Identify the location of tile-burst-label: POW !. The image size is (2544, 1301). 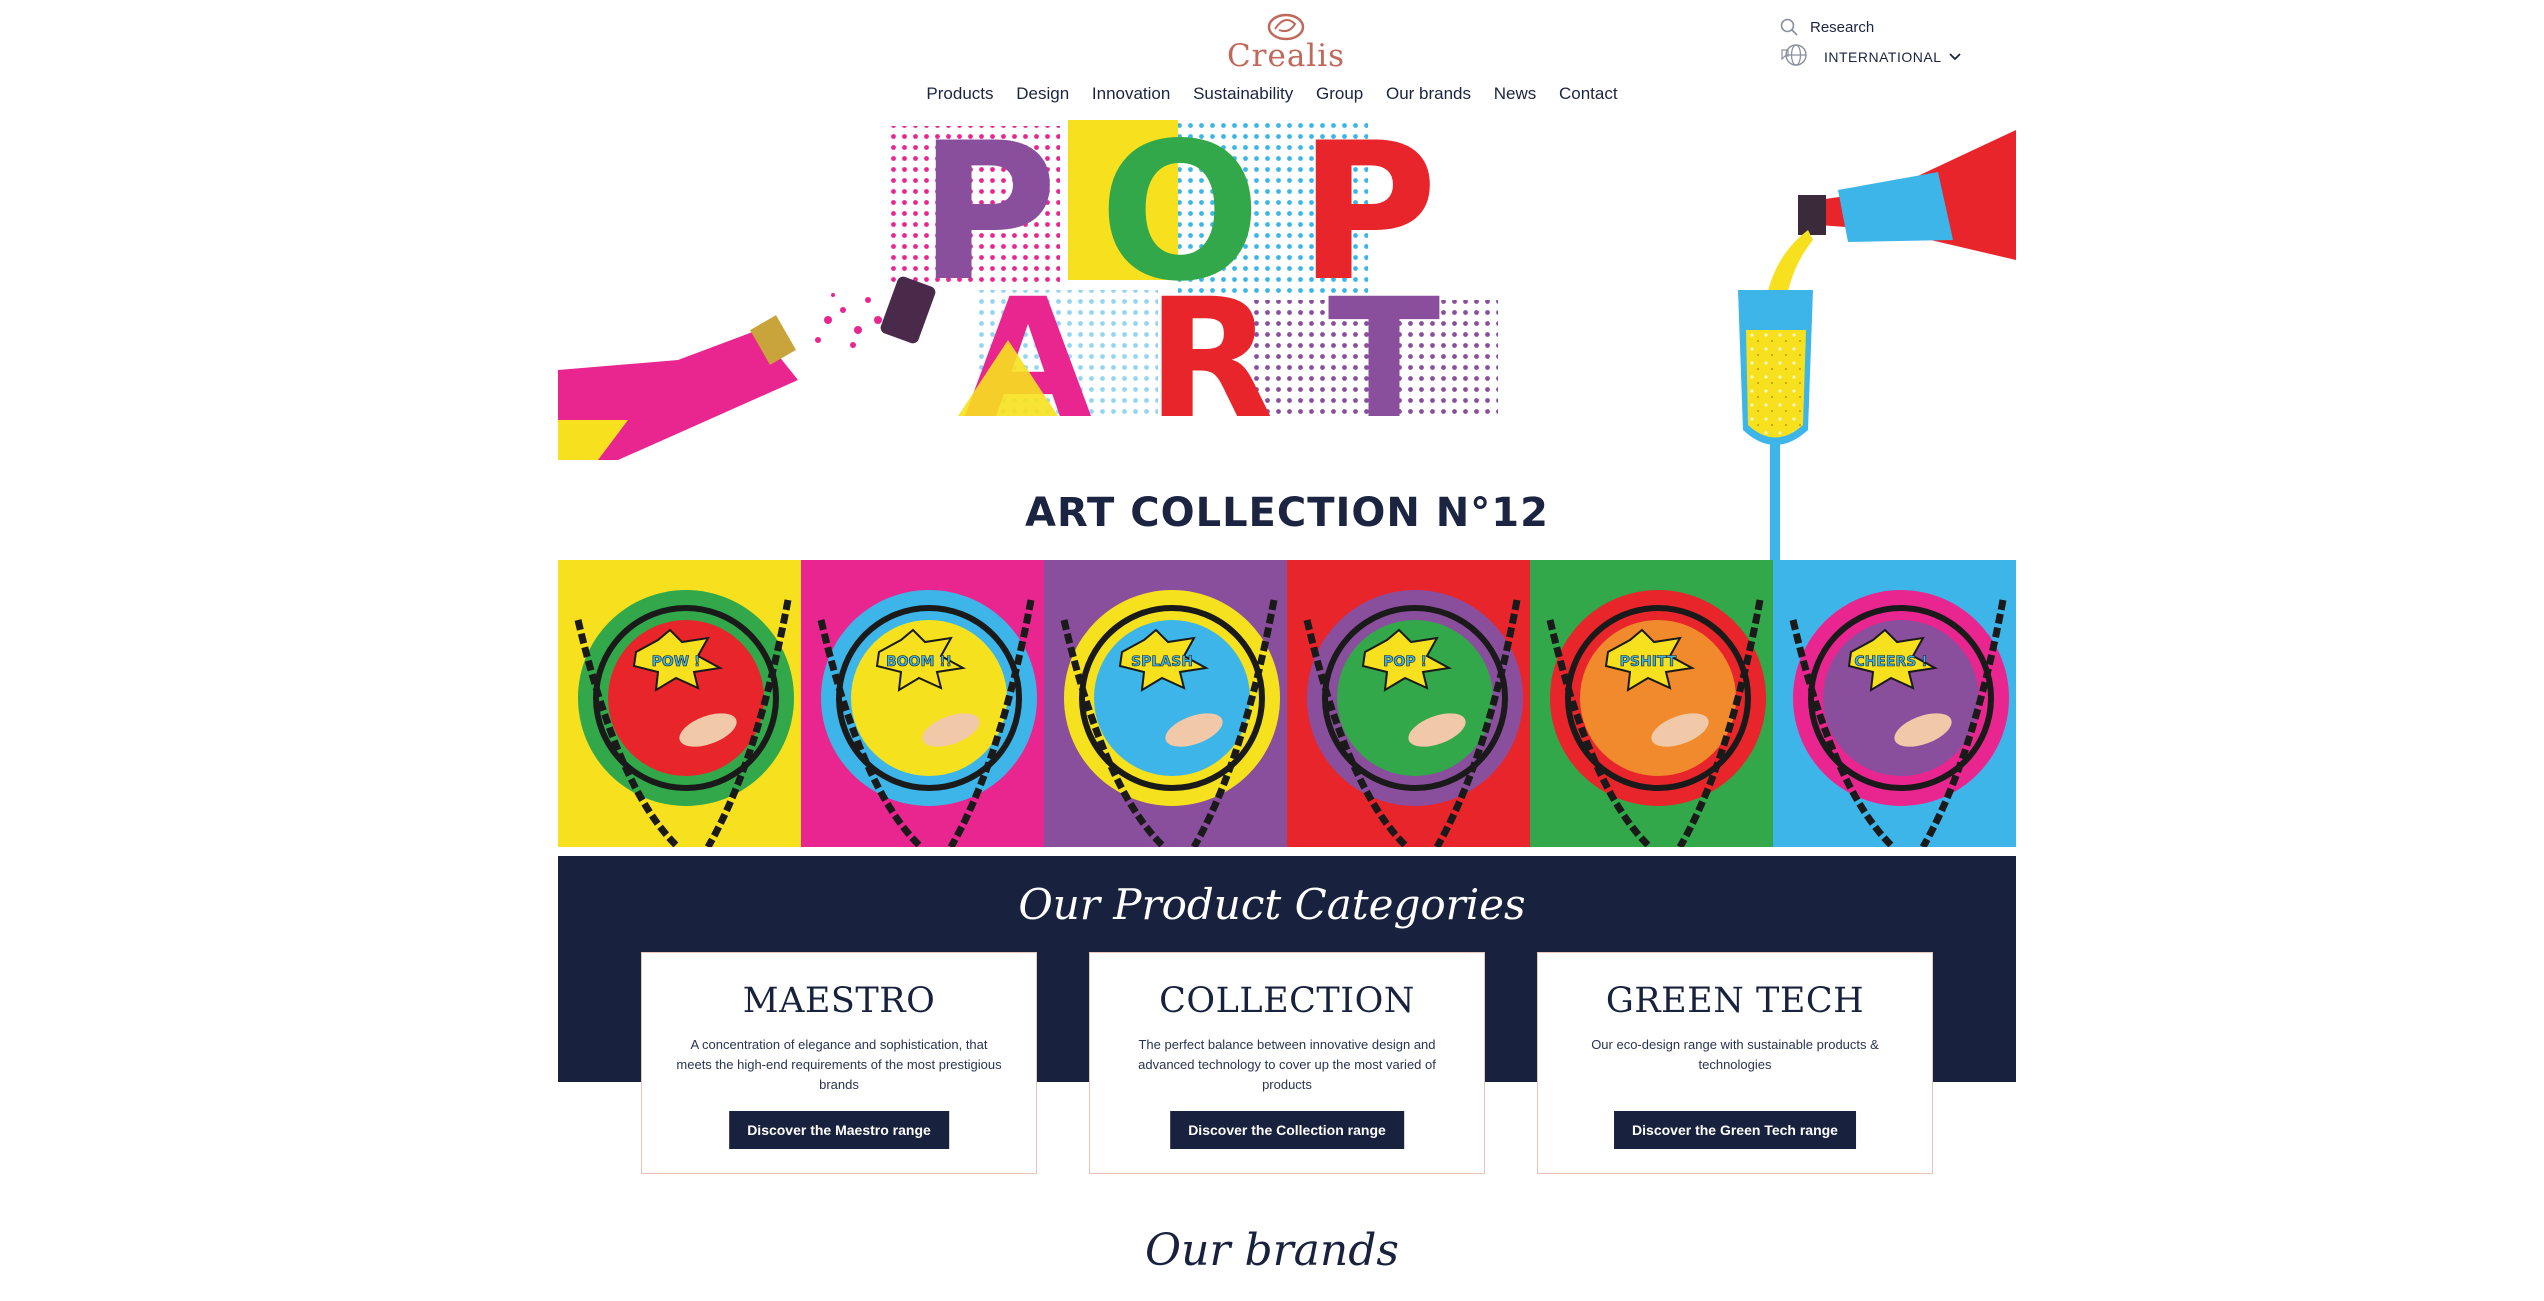
(676, 662).